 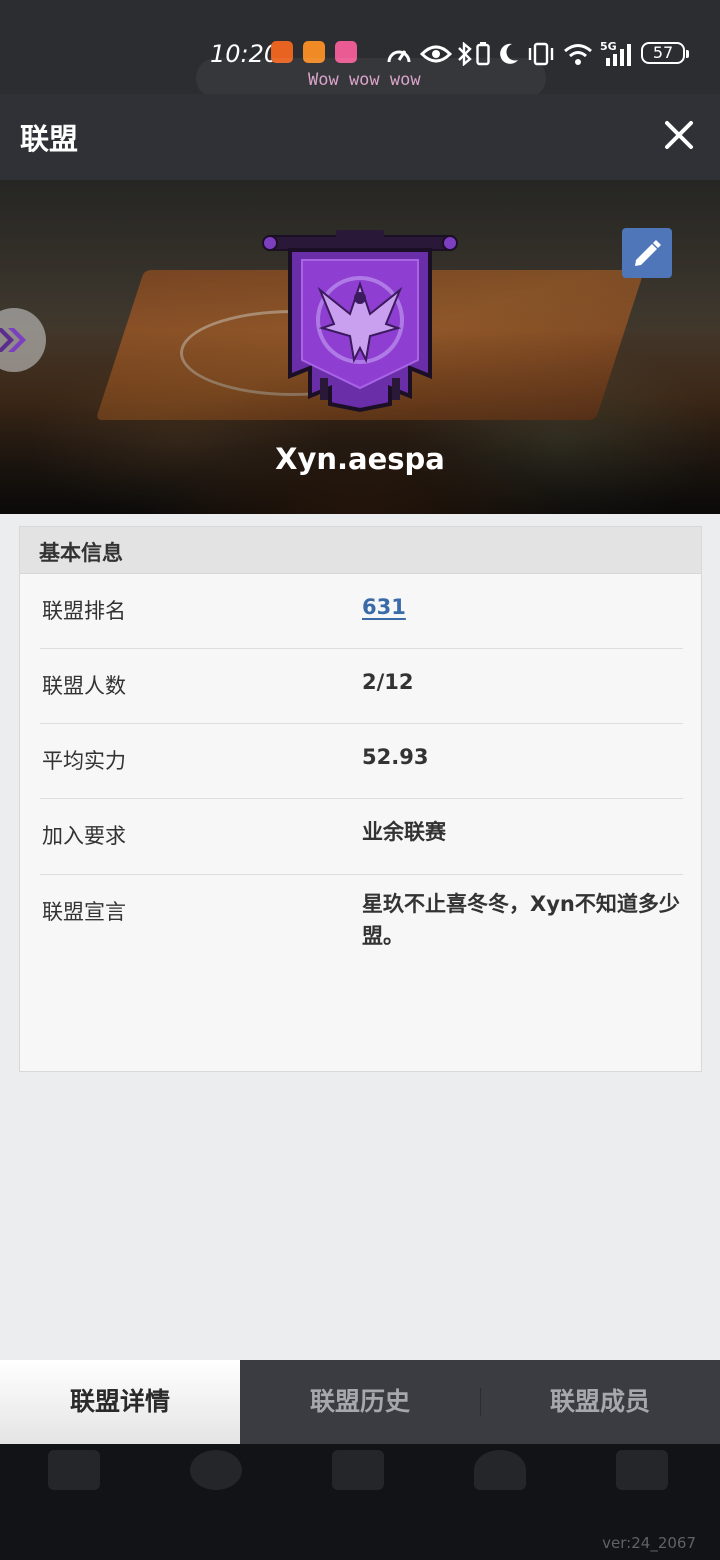 I want to click on members-value: 2/12, so click(x=388, y=682).